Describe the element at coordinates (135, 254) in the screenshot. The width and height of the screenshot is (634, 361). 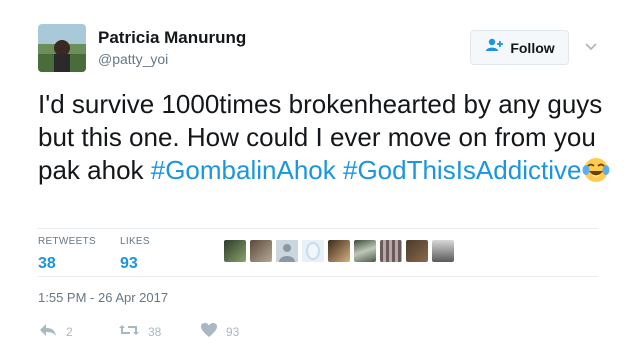
I see `likes-stat: LIKES 93` at that location.